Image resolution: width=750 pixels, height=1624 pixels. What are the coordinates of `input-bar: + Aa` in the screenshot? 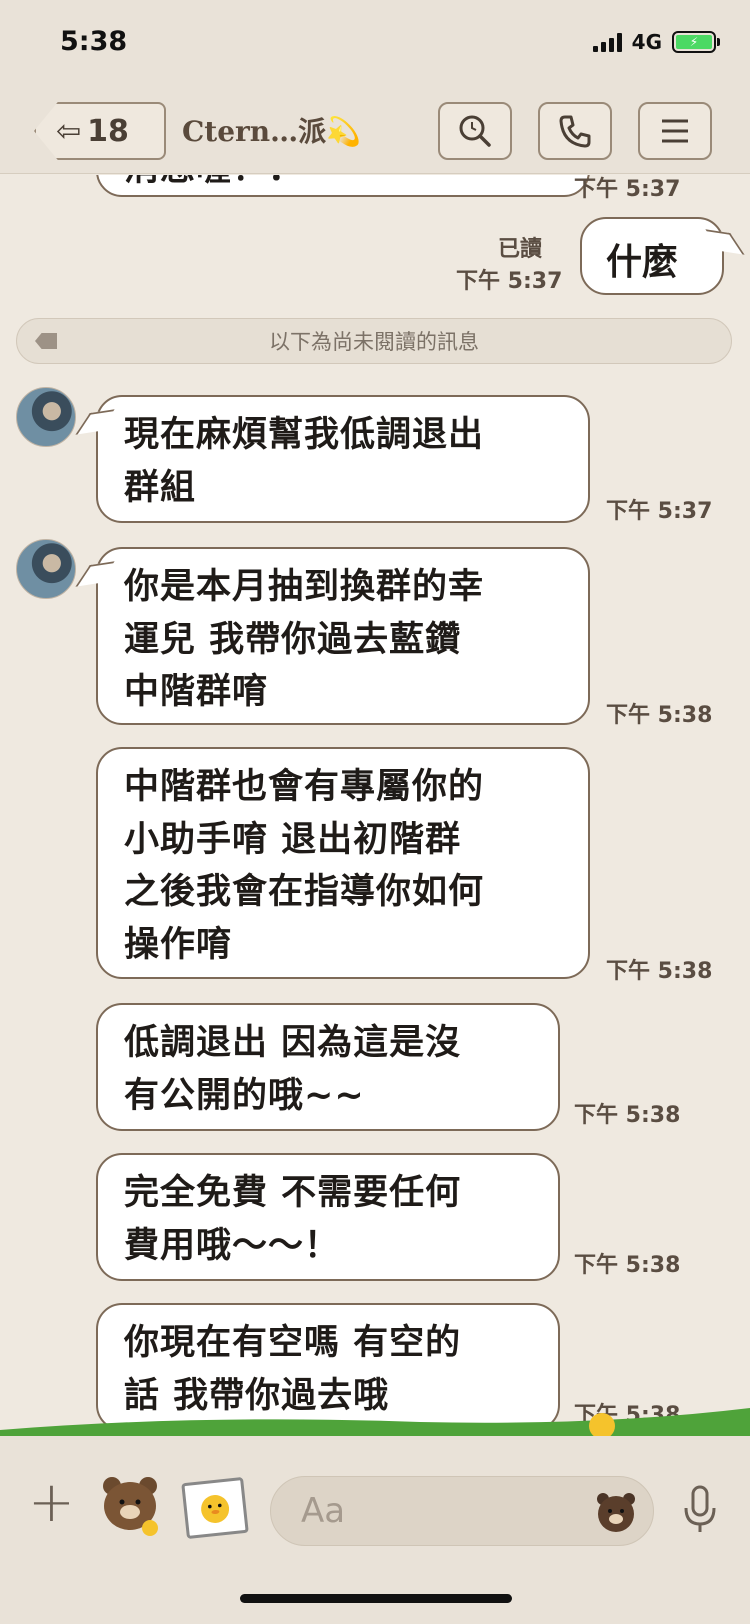 It's located at (375, 1530).